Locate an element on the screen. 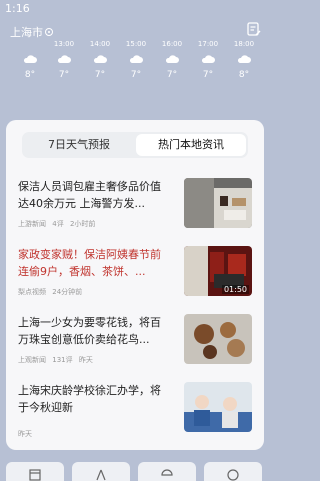 The image size is (320, 481). news-source: 上观新闻 is located at coordinates (32, 360).